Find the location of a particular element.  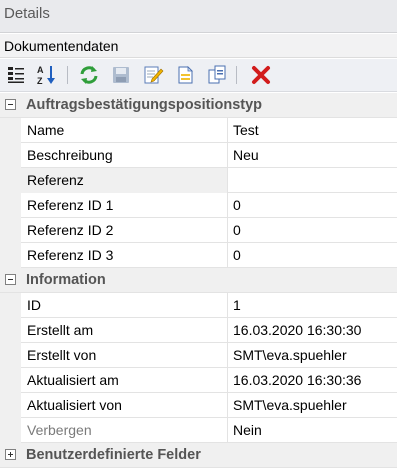

category-label: Benutzerdefinierte Felder is located at coordinates (113, 455).